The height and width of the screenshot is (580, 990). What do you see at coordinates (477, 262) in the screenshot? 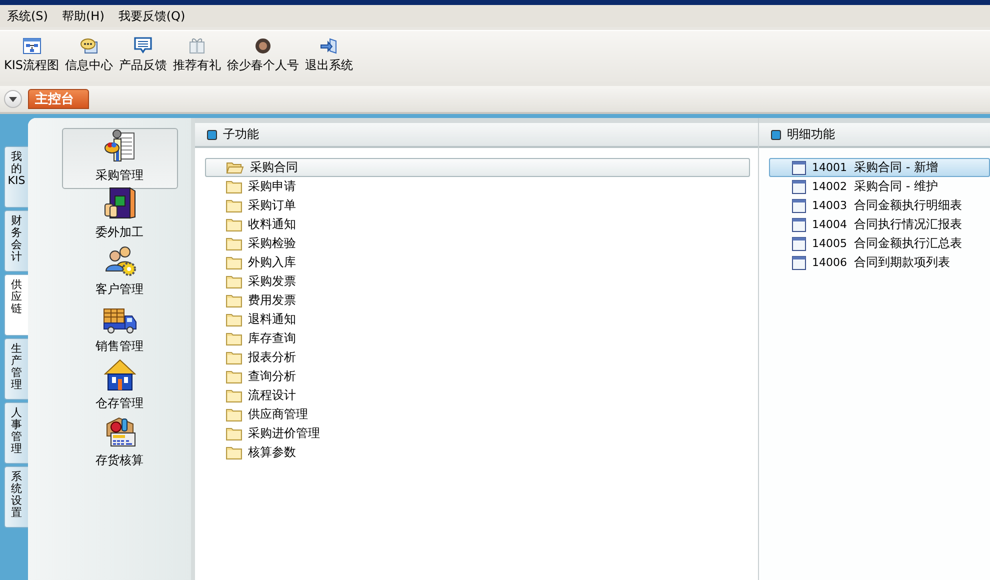
I see `folder-item: 外购入库` at bounding box center [477, 262].